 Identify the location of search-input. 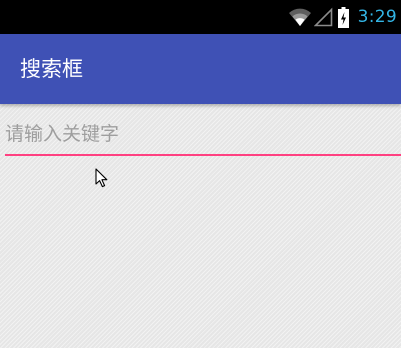
(203, 137).